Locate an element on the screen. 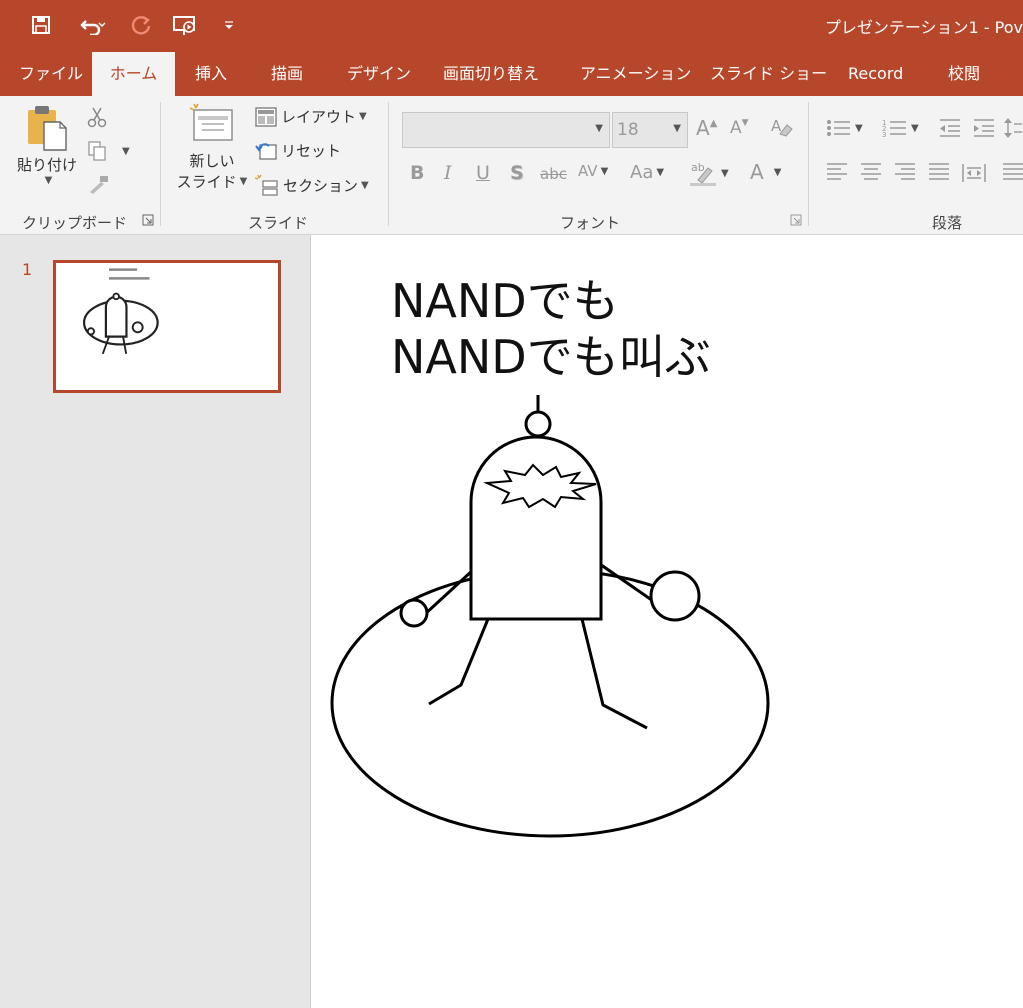  tab-slideshow: スライド ショー is located at coordinates (768, 74).